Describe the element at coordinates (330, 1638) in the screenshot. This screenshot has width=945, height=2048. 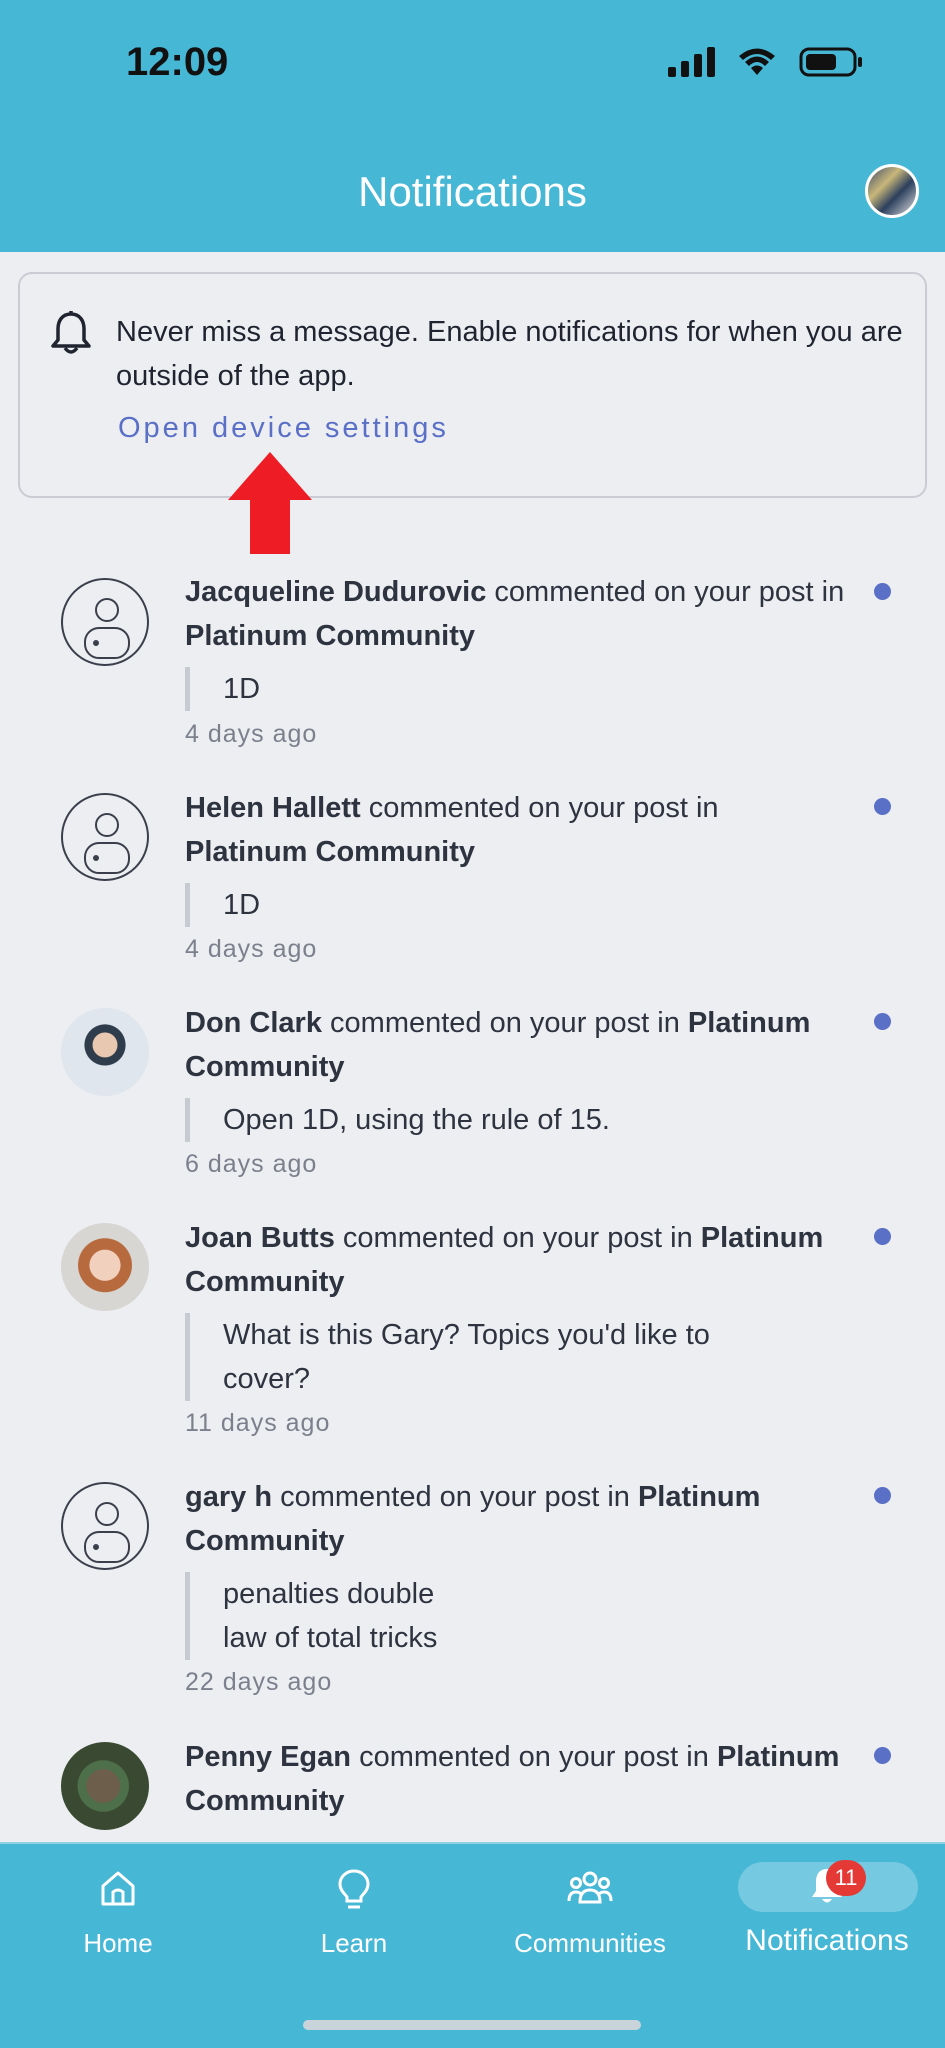
I see `quote-line: law of total tricks` at that location.